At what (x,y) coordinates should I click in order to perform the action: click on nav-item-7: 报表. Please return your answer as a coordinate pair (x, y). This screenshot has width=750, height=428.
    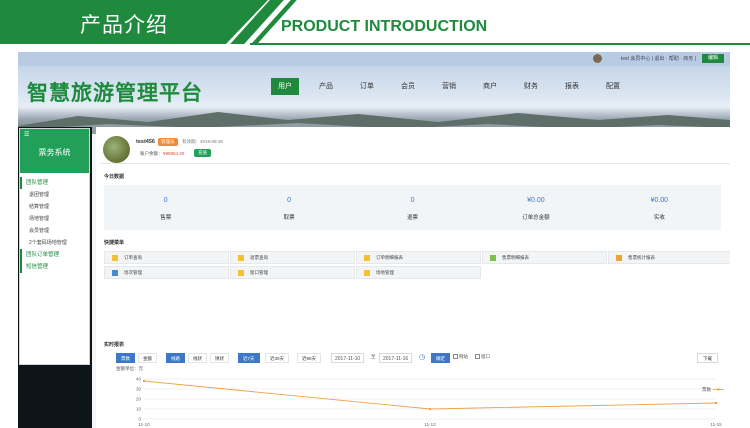
    Looking at the image, I should click on (572, 86).